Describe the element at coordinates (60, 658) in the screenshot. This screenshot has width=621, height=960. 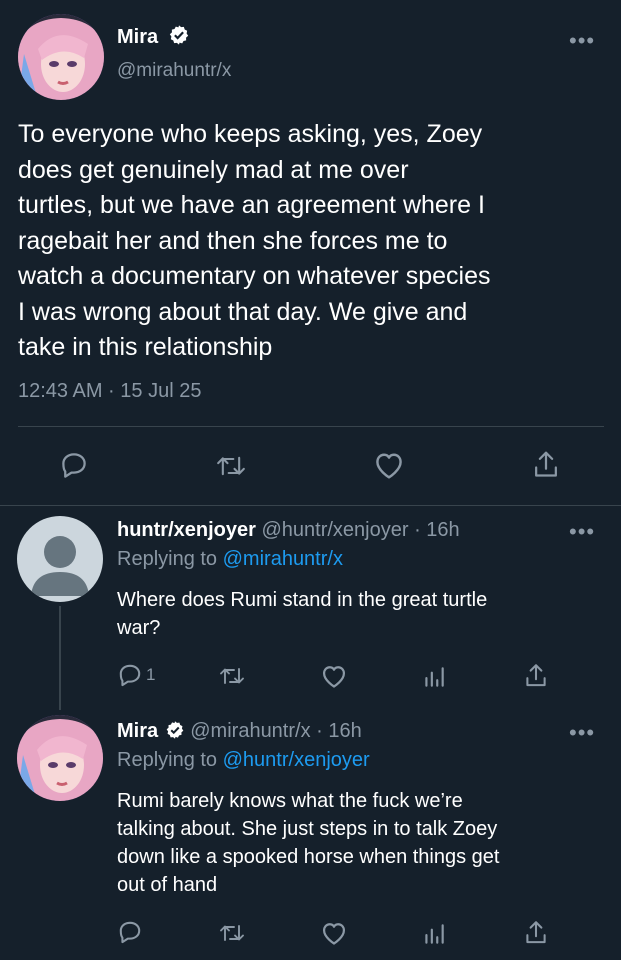
I see `thread-line` at that location.